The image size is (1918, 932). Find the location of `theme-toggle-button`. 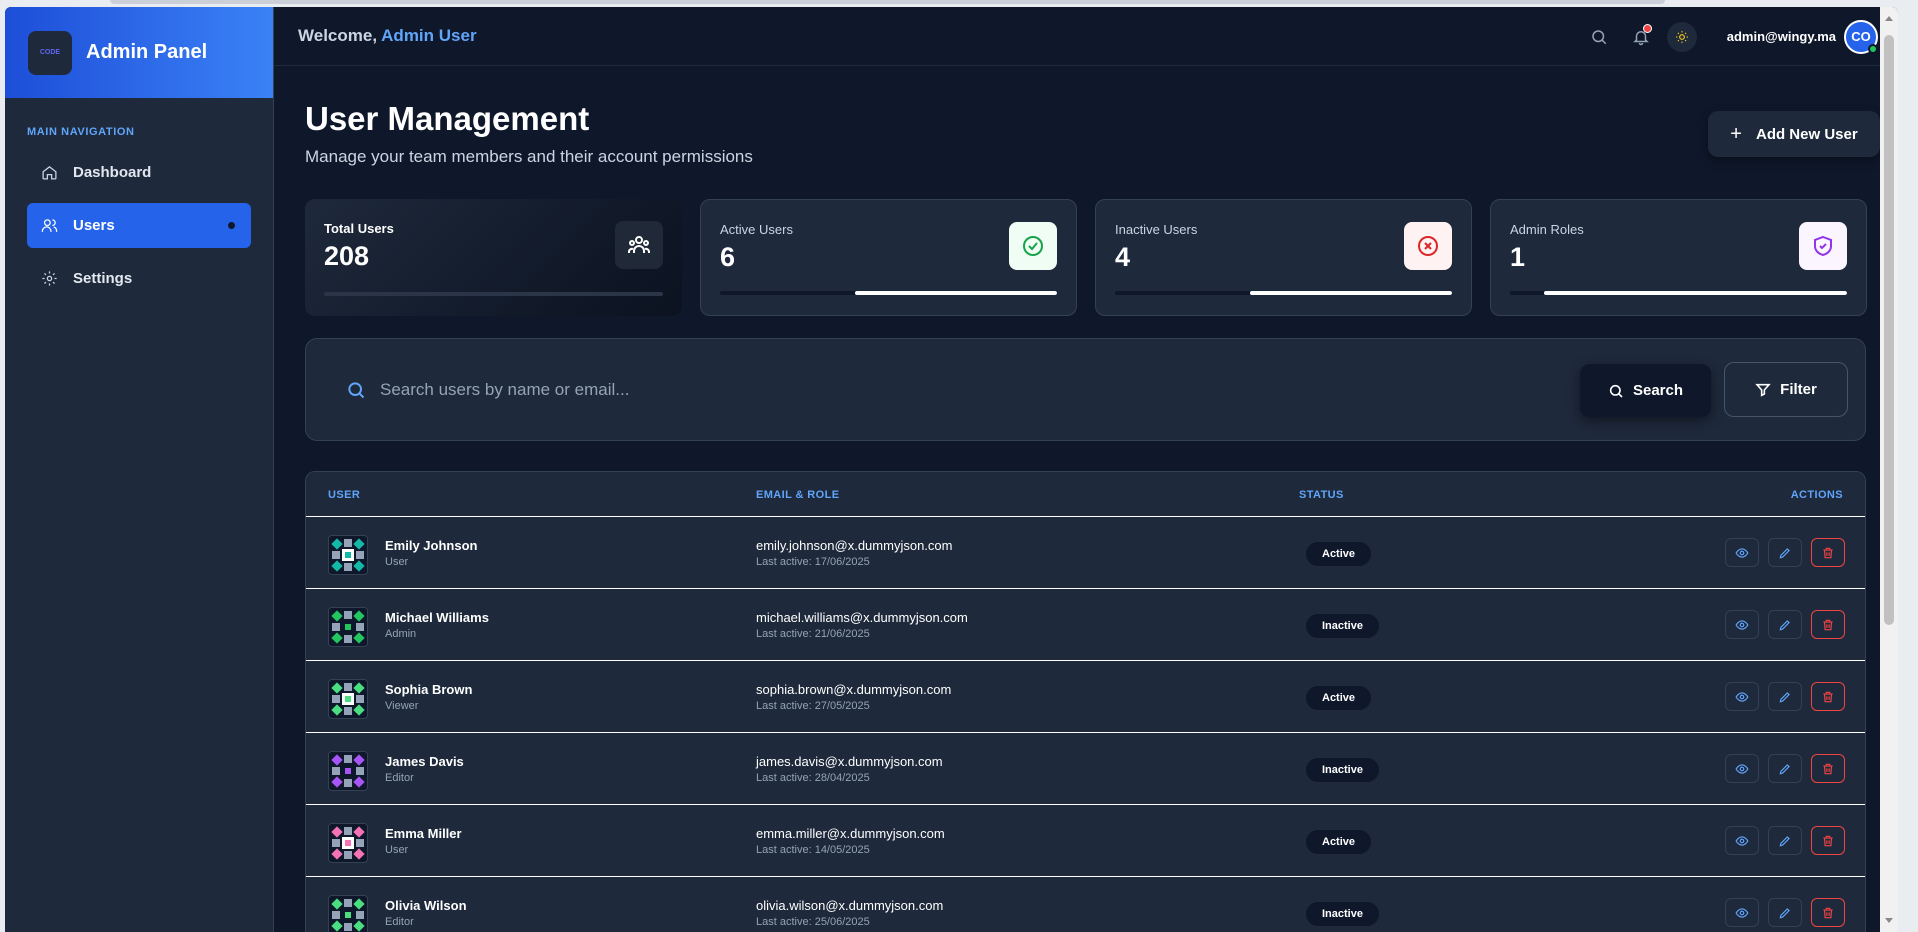

theme-toggle-button is located at coordinates (1681, 36).